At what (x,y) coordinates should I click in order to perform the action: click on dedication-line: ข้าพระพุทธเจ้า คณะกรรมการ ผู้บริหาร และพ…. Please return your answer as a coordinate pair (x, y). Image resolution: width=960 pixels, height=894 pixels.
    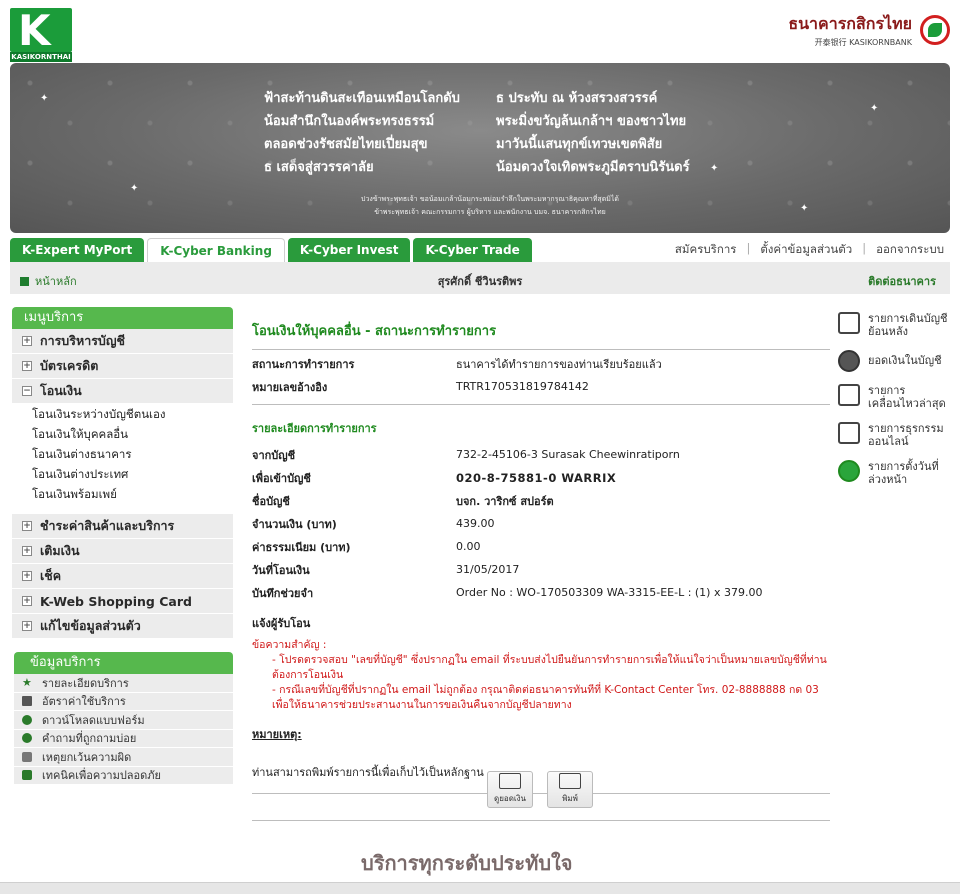
    Looking at the image, I should click on (490, 212).